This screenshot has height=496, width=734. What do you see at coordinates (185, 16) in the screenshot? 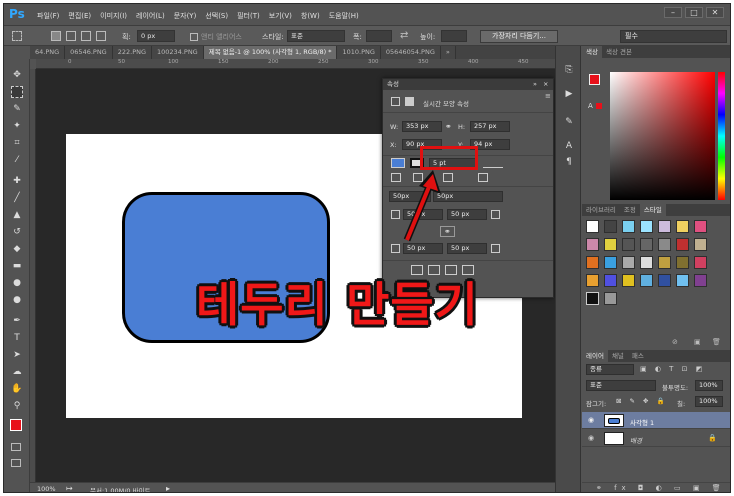
I see `menu-type: 문자(Y)` at bounding box center [185, 16].